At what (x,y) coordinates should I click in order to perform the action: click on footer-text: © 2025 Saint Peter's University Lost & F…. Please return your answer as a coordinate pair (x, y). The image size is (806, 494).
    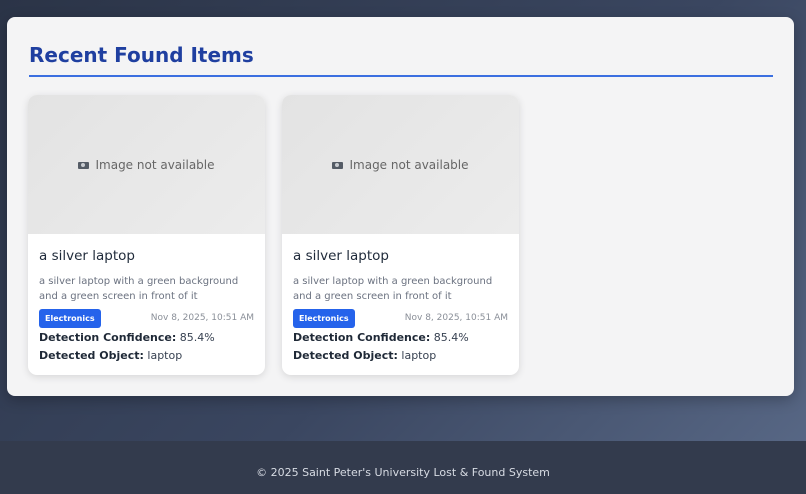
    Looking at the image, I should click on (403, 472).